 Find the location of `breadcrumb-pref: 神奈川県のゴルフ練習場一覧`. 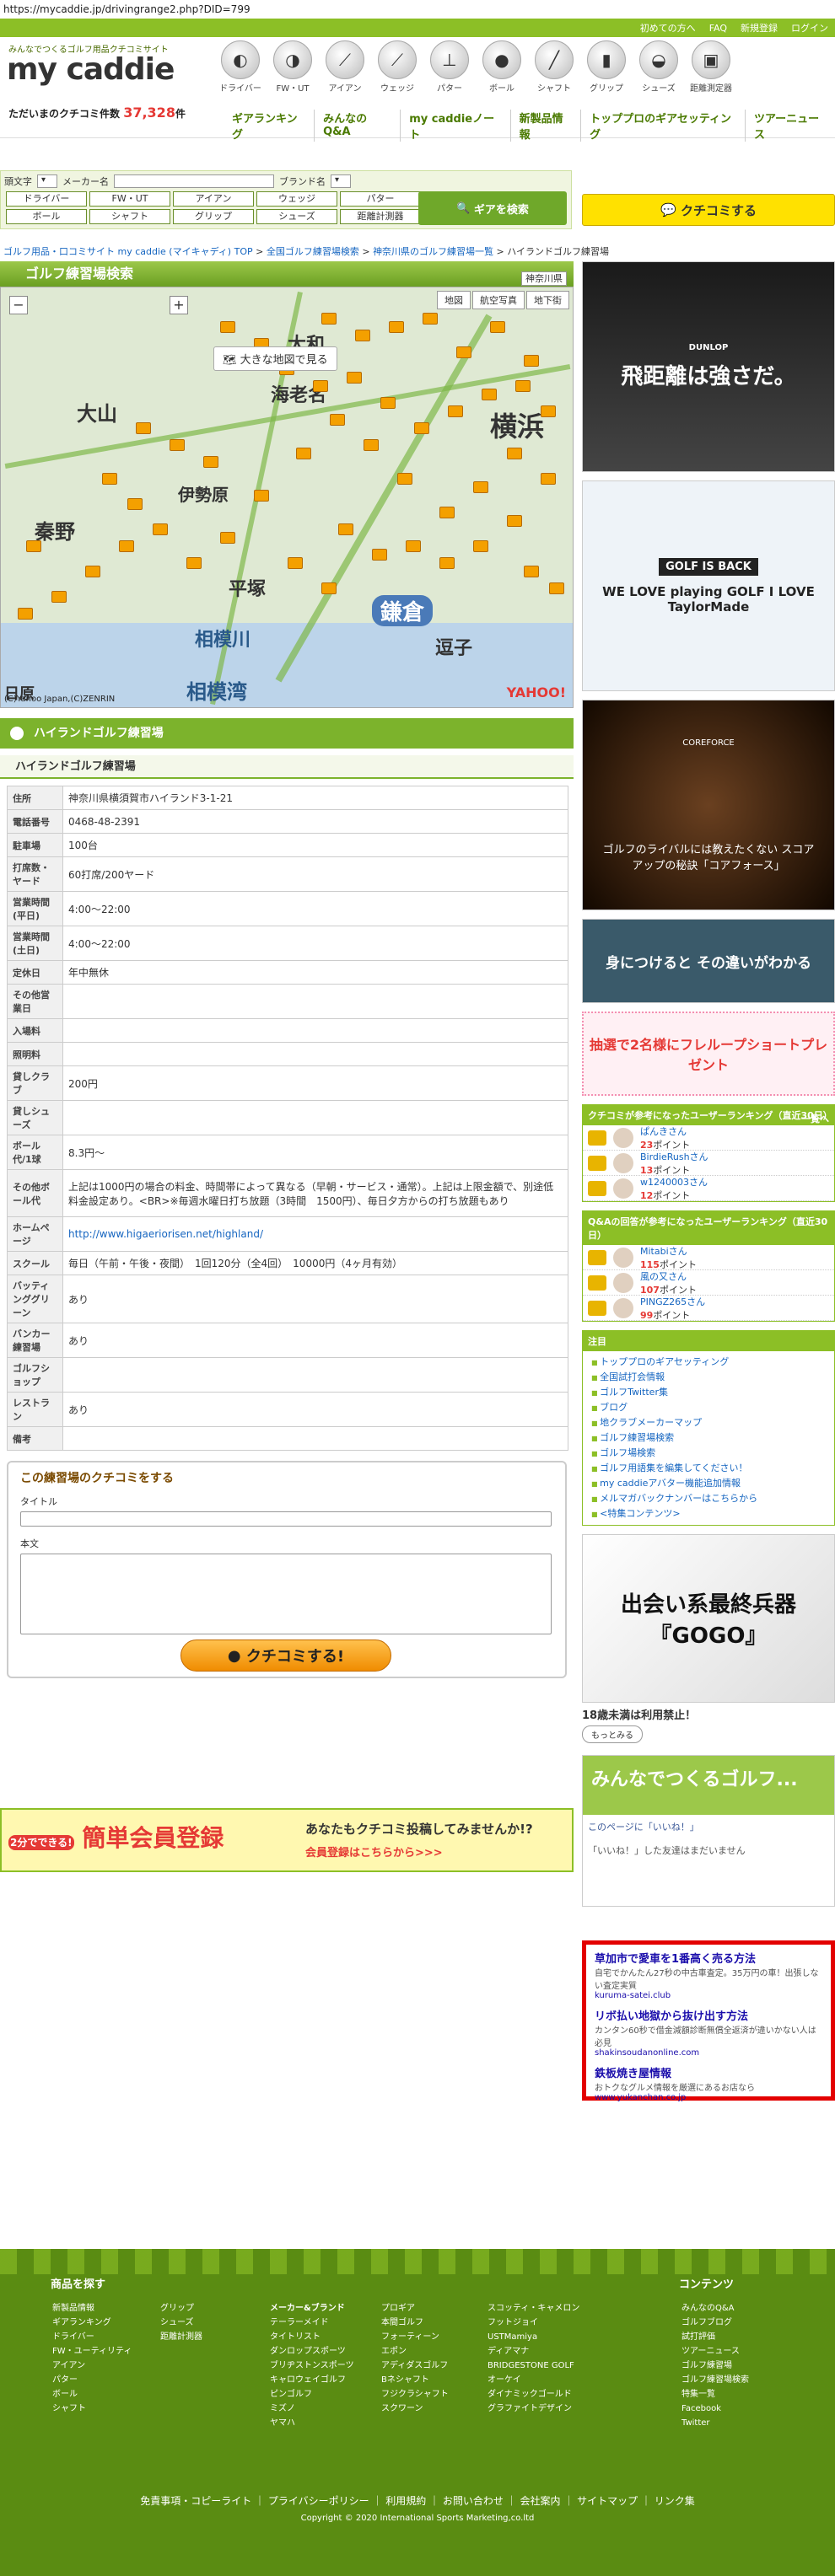

breadcrumb-pref: 神奈川県のゴルフ練習場一覧 is located at coordinates (433, 251).